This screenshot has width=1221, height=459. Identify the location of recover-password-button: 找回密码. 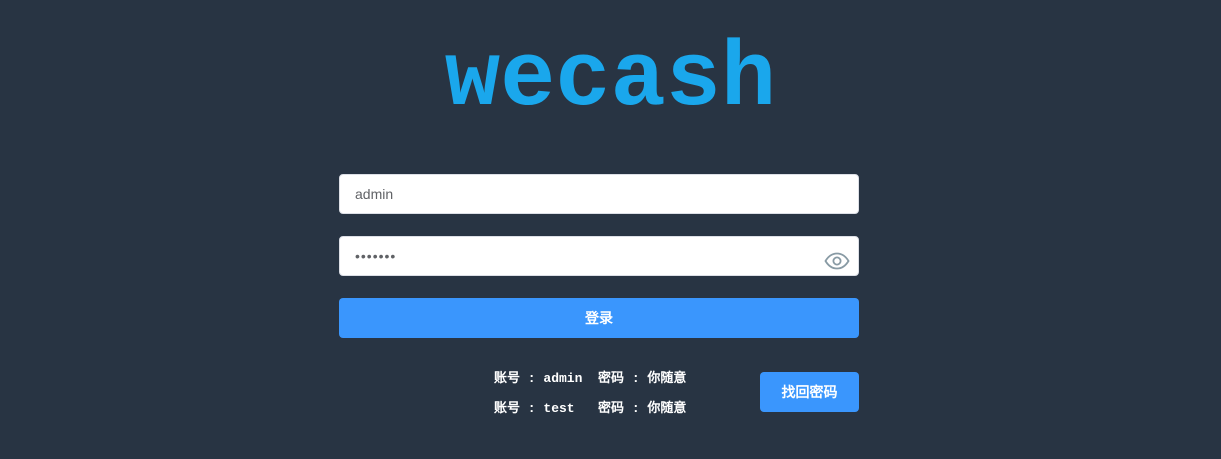
(809, 392).